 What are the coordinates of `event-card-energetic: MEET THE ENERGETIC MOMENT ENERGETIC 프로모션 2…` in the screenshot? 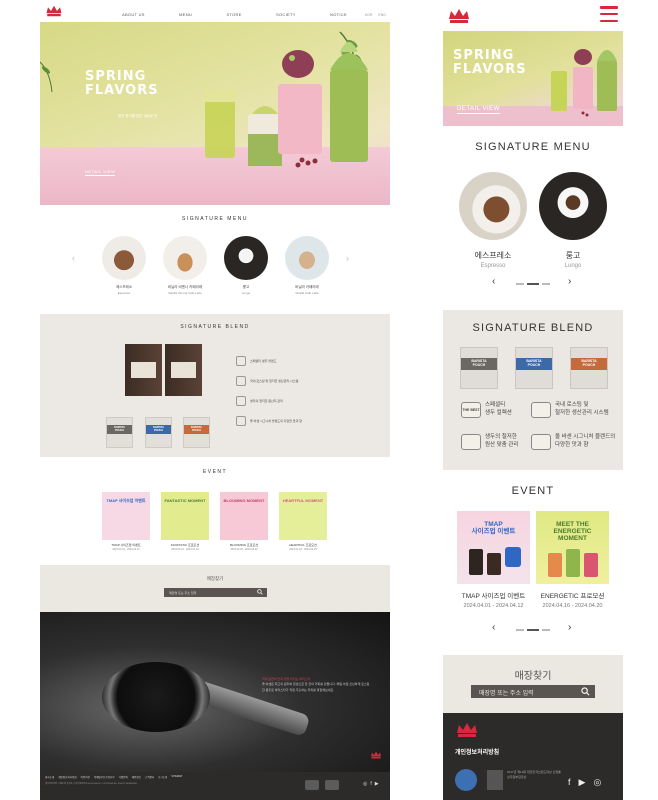 It's located at (572, 560).